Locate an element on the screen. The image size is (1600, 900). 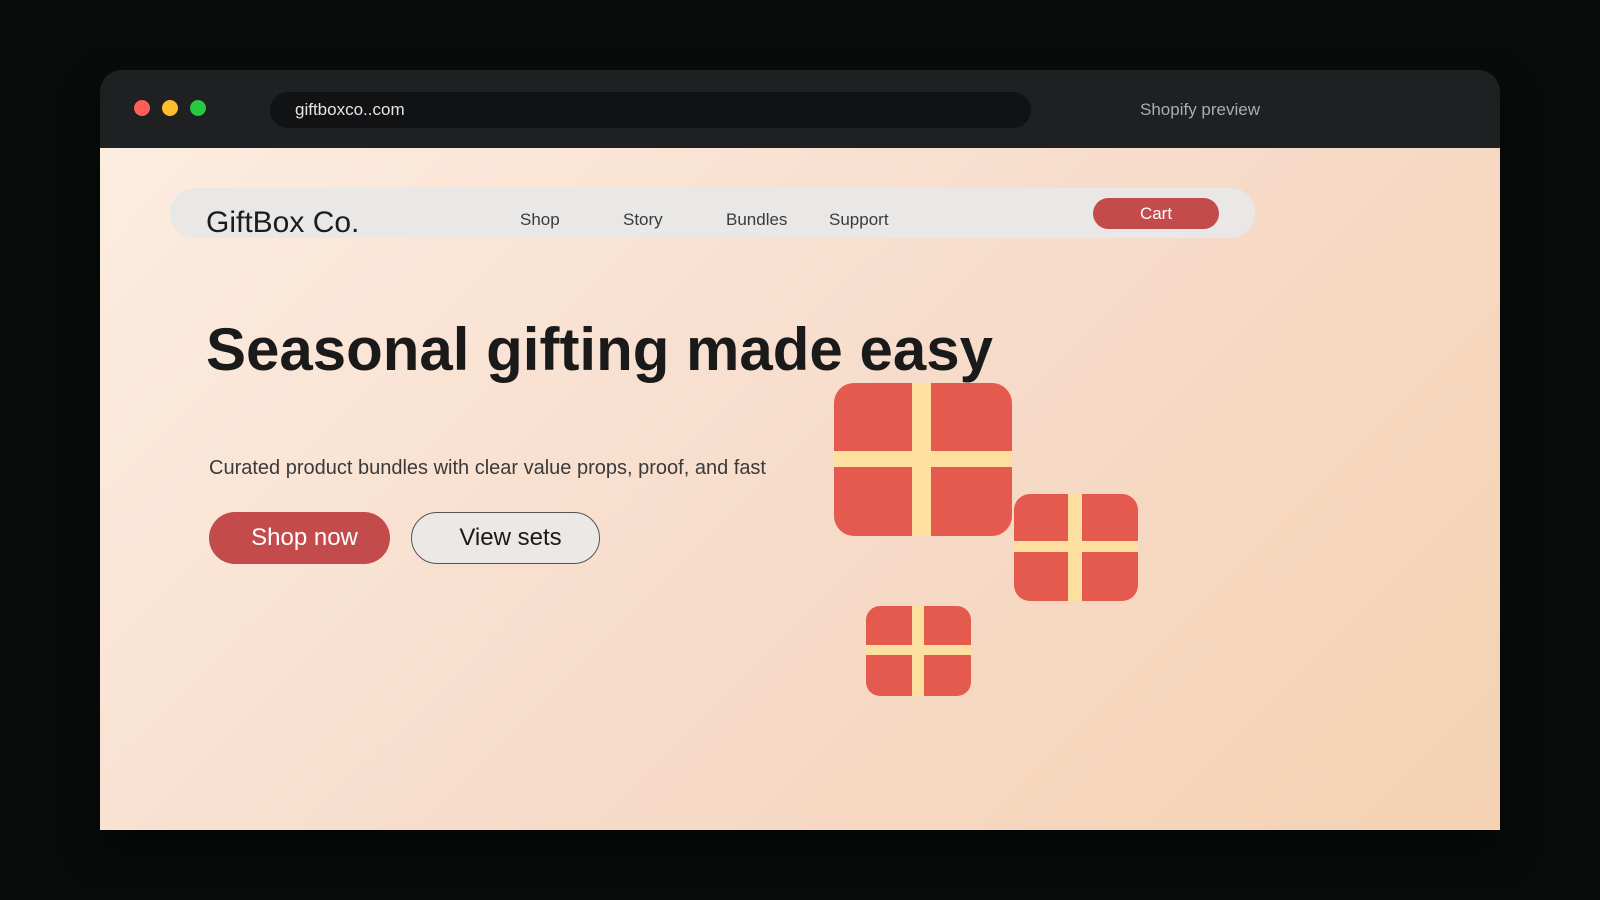
view-sets-button: View sets is located at coordinates (505, 538).